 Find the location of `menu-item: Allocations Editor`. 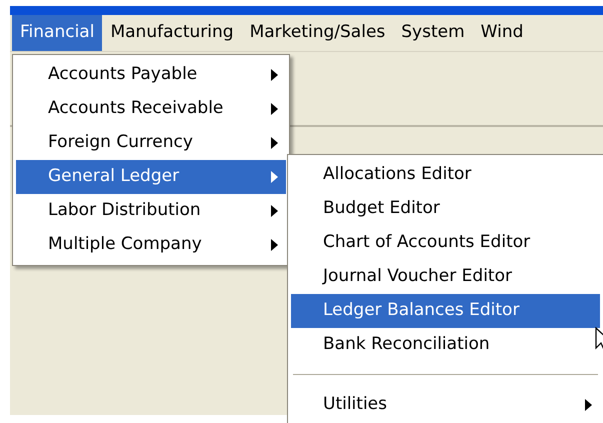

menu-item: Allocations Editor is located at coordinates (445, 175).